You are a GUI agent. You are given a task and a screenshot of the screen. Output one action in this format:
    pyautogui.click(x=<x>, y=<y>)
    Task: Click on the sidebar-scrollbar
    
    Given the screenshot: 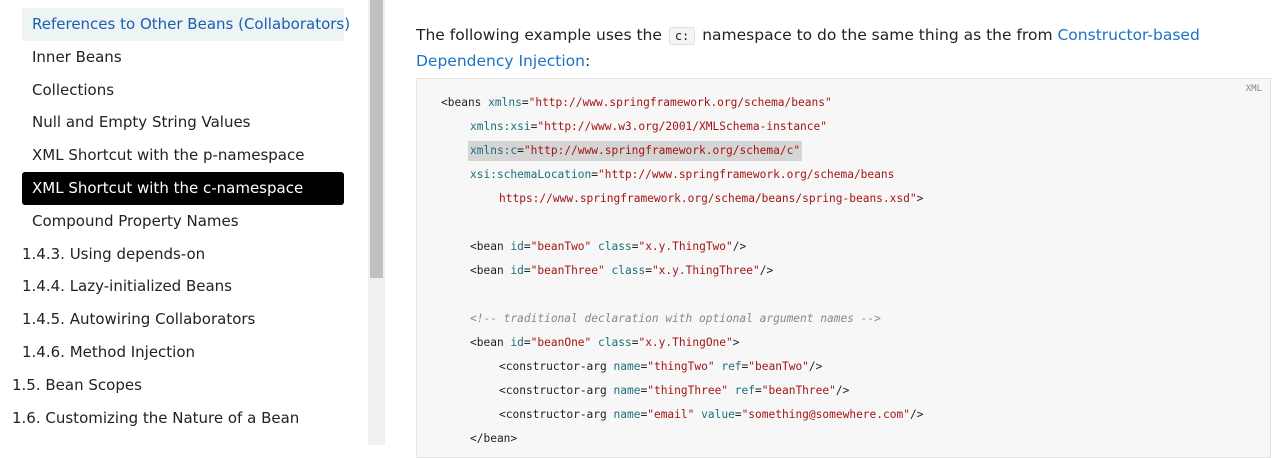 What is the action you would take?
    pyautogui.click(x=376, y=222)
    